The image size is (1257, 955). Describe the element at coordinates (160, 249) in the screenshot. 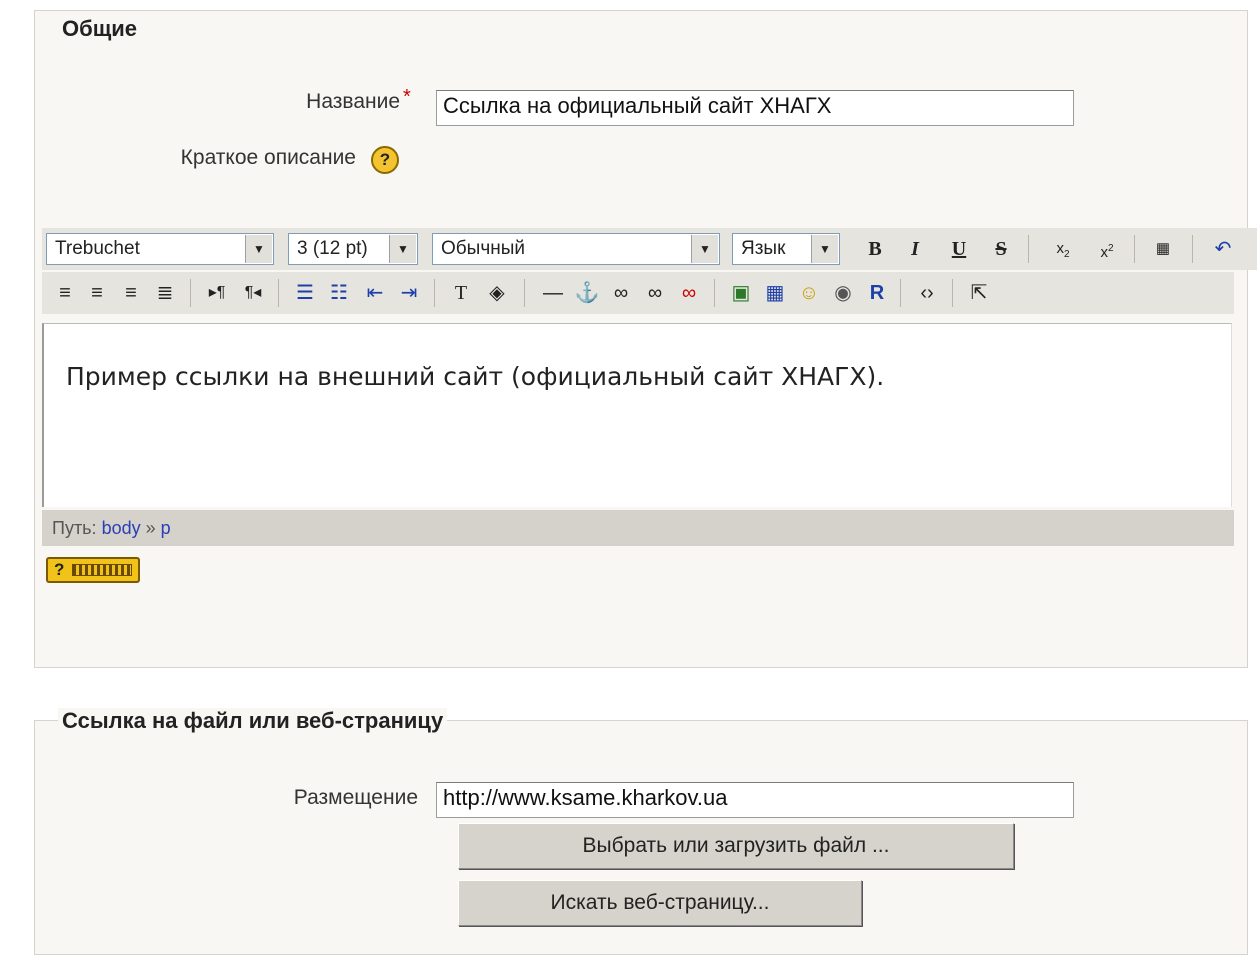

I see `font-family-select: Trebuchet ▼` at that location.